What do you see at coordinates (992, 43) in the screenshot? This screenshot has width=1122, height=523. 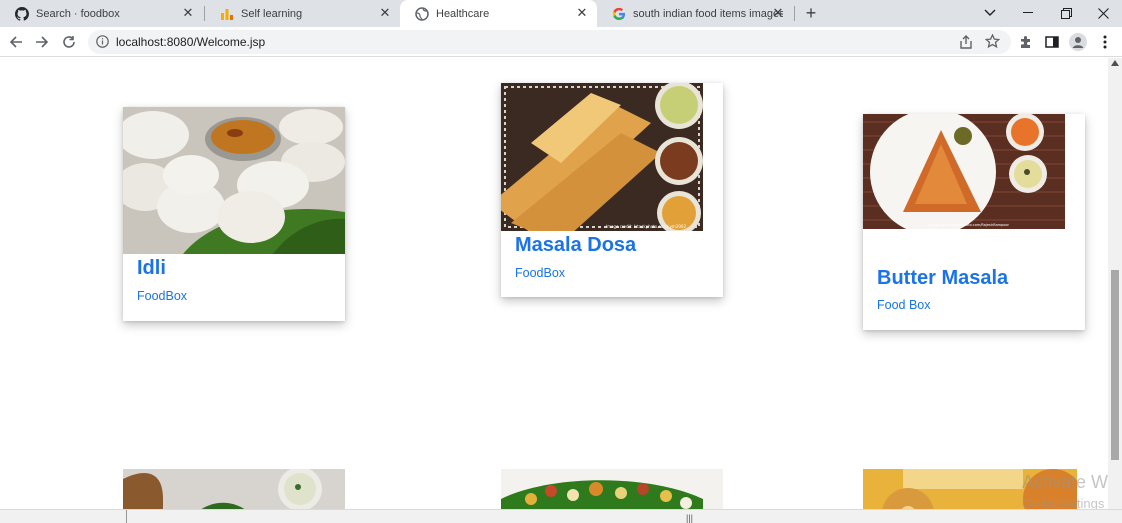 I see `bookmark-star-icon` at bounding box center [992, 43].